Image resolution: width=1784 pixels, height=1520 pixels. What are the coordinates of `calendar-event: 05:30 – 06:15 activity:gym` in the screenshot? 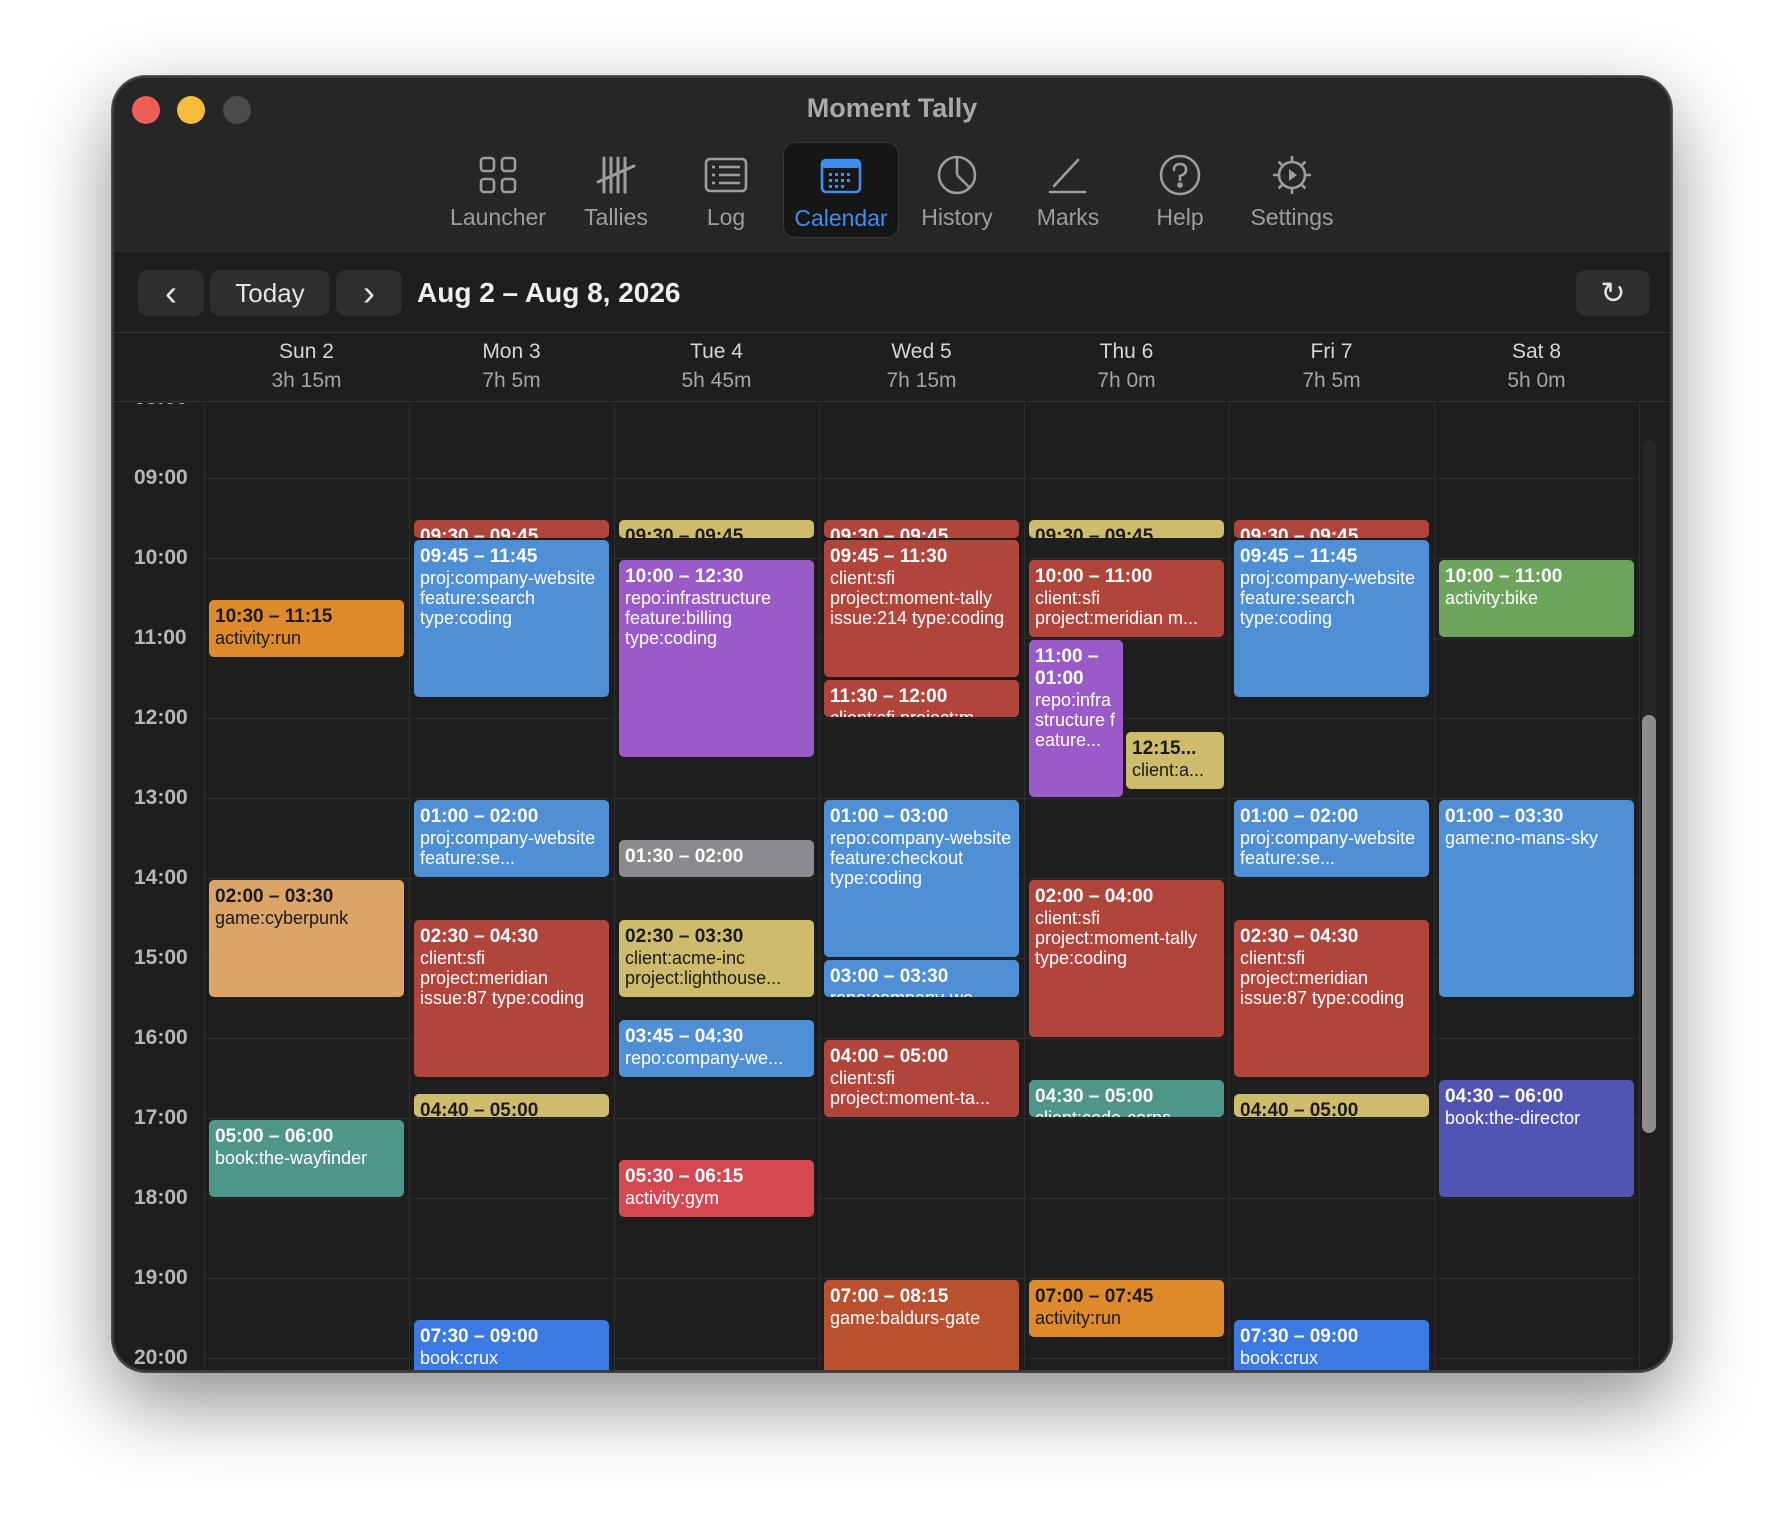 It's located at (716, 1188).